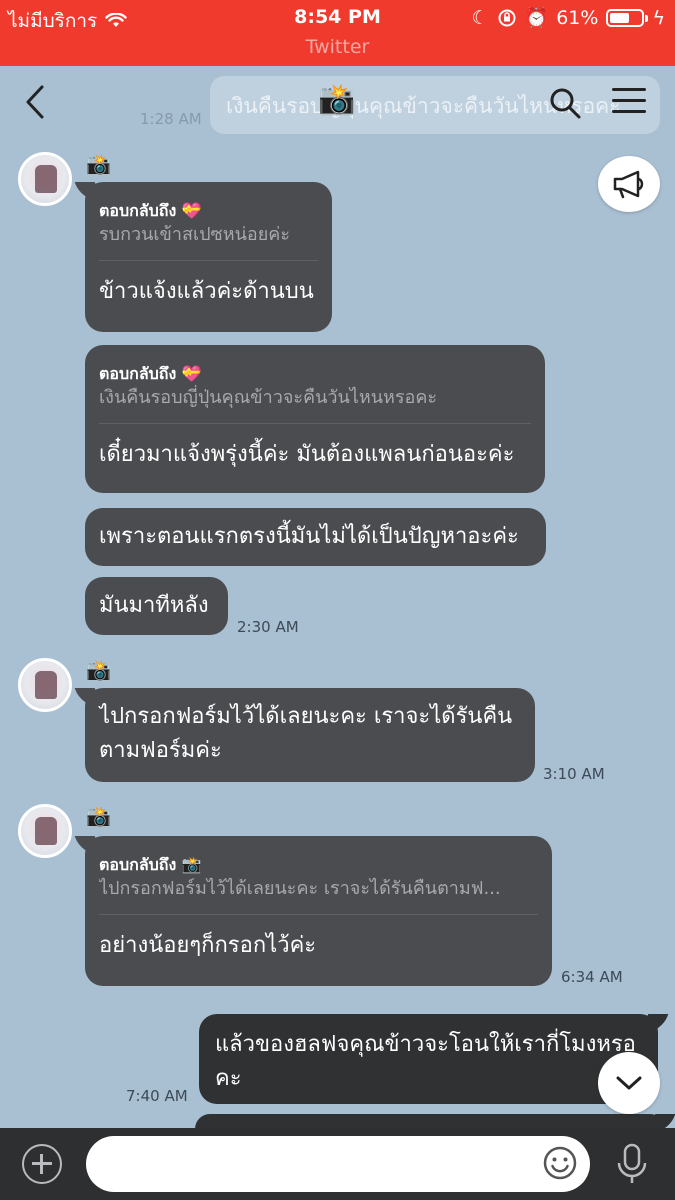 This screenshot has width=675, height=1200. Describe the element at coordinates (337, 33) in the screenshot. I see `status-bar: ไม่มีบริการ 8:54 PM ☾ ⏰ 61% ϟ Twitter` at that location.